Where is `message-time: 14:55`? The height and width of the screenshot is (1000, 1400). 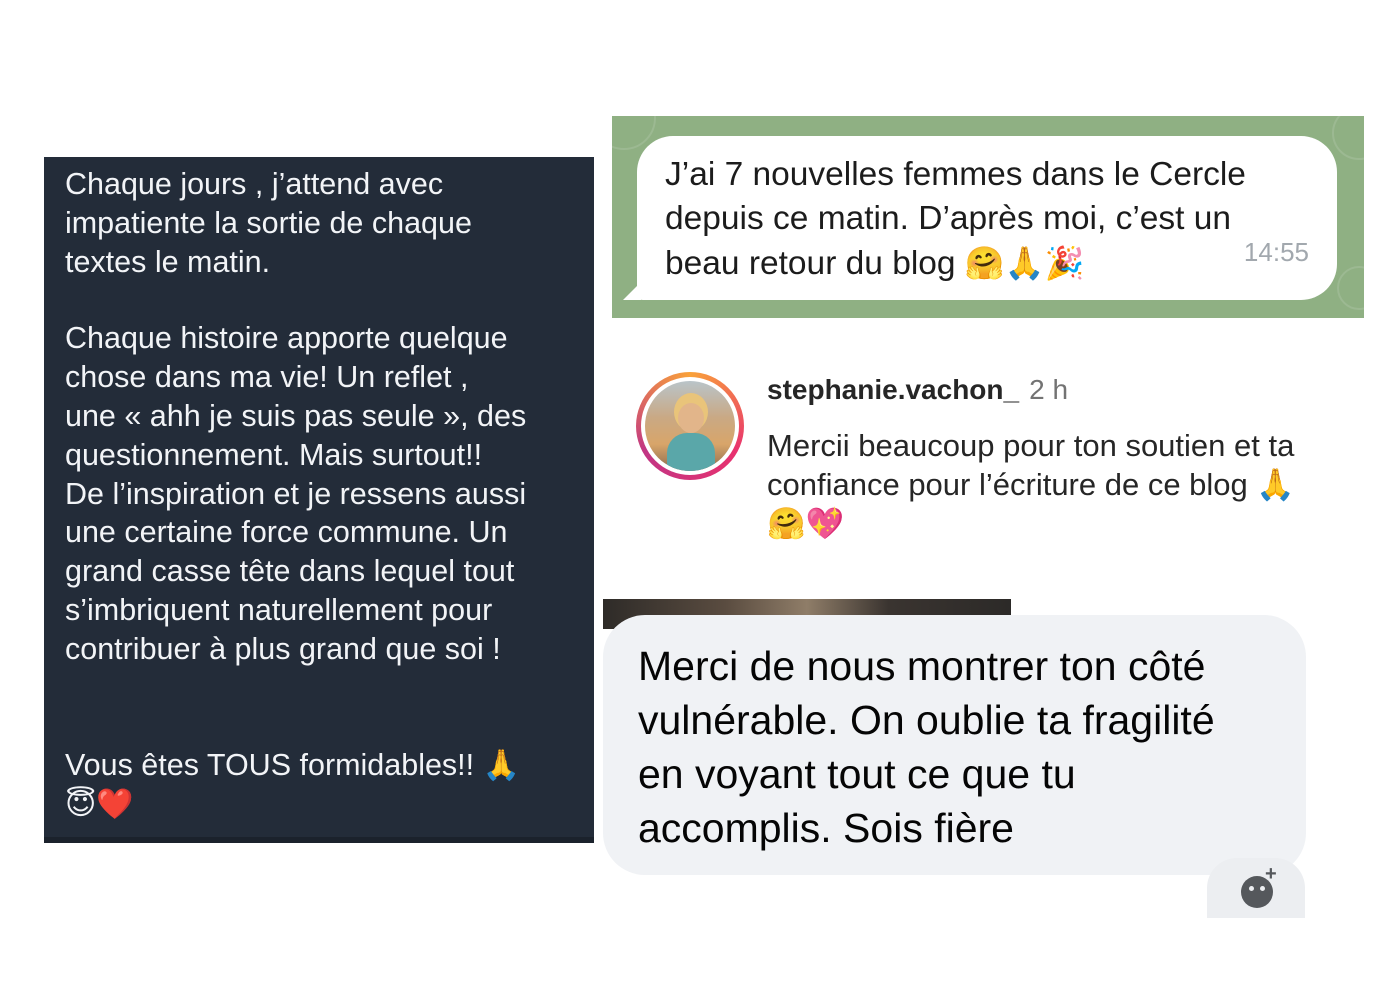 message-time: 14:55 is located at coordinates (1276, 252).